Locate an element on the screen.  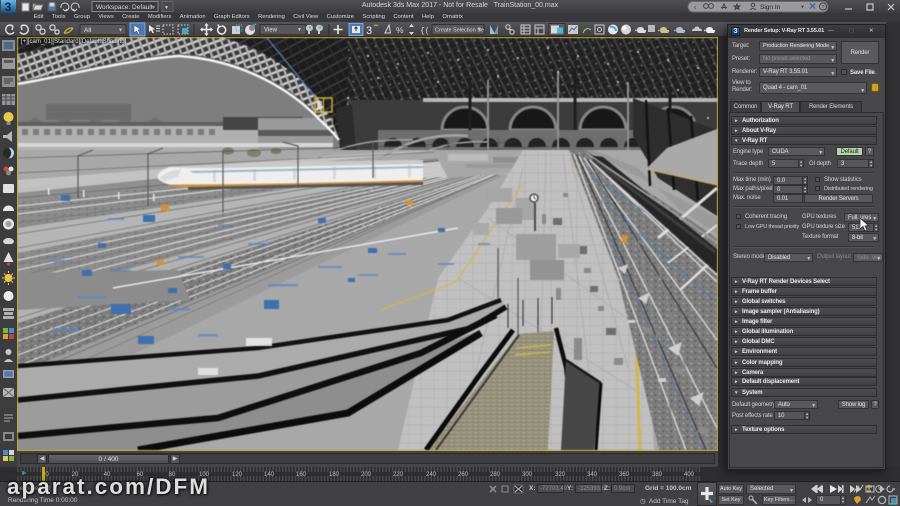
svg-text: 280 is located at coordinates (495, 475).